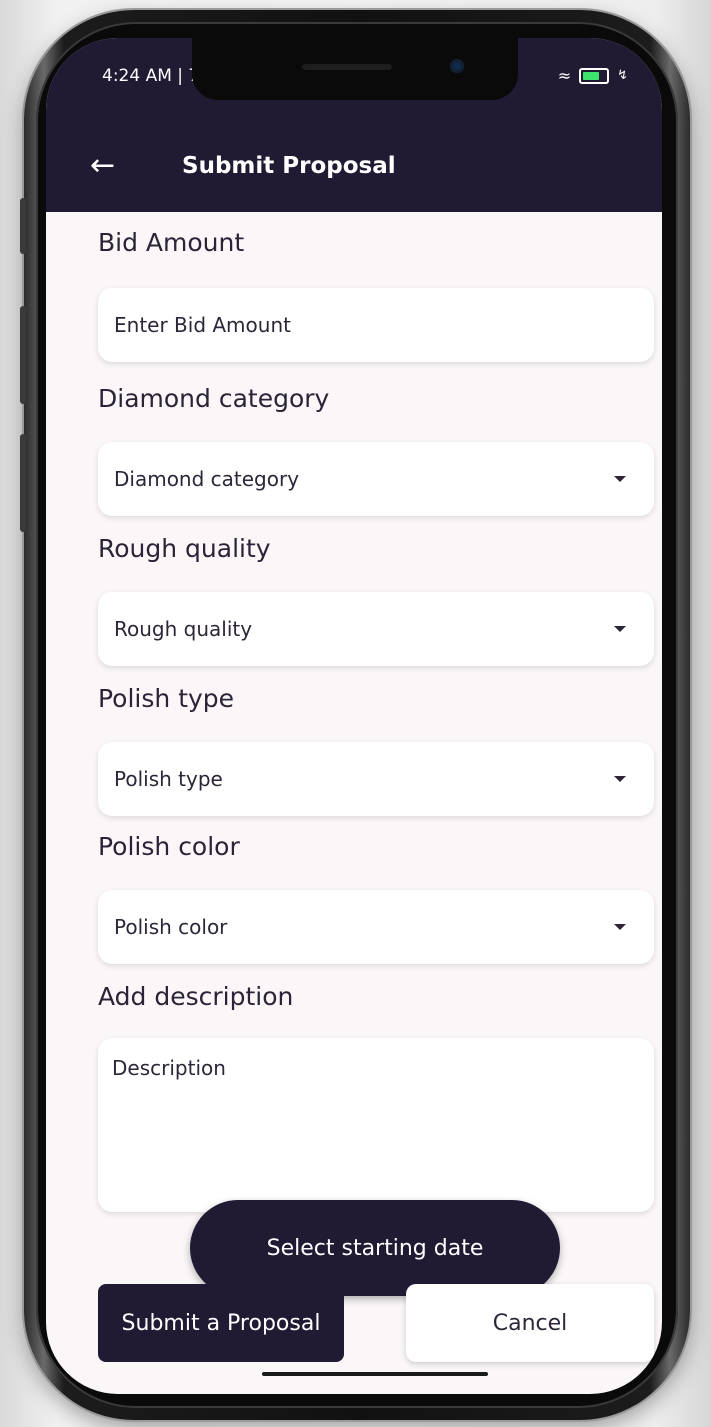 Image resolution: width=711 pixels, height=1427 pixels. I want to click on description-textarea: Description, so click(376, 1125).